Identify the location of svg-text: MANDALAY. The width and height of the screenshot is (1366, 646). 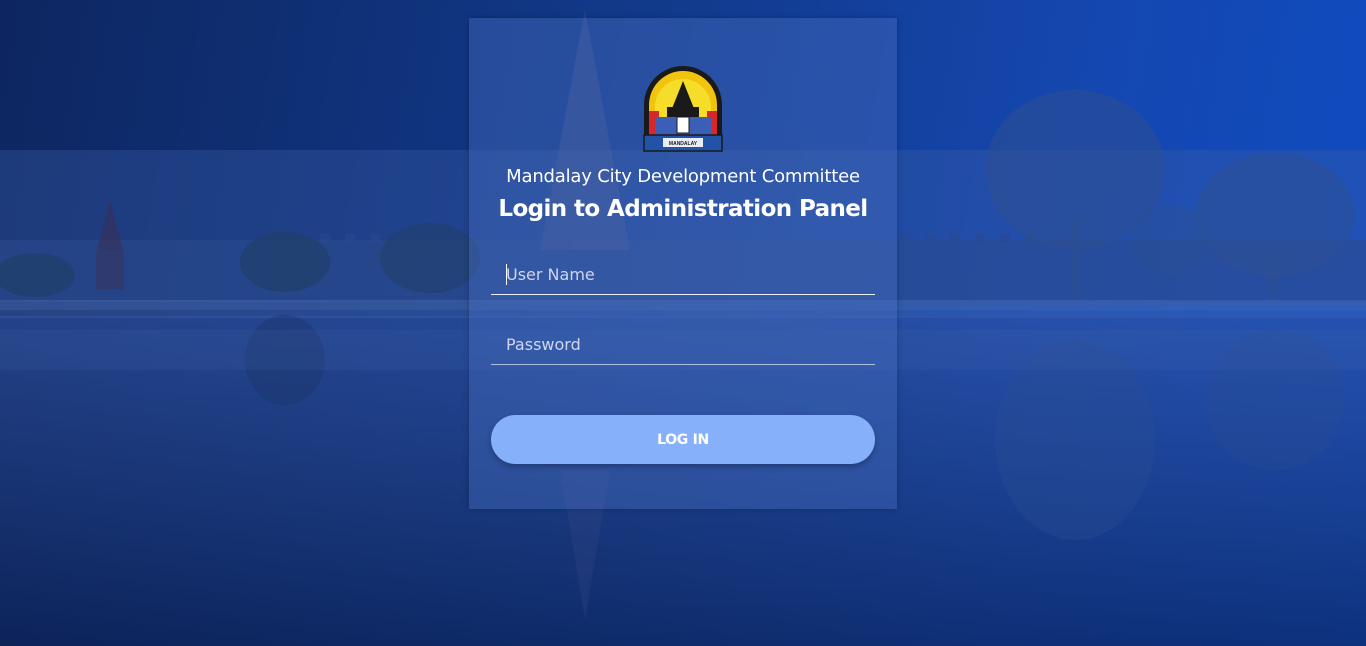
(683, 144).